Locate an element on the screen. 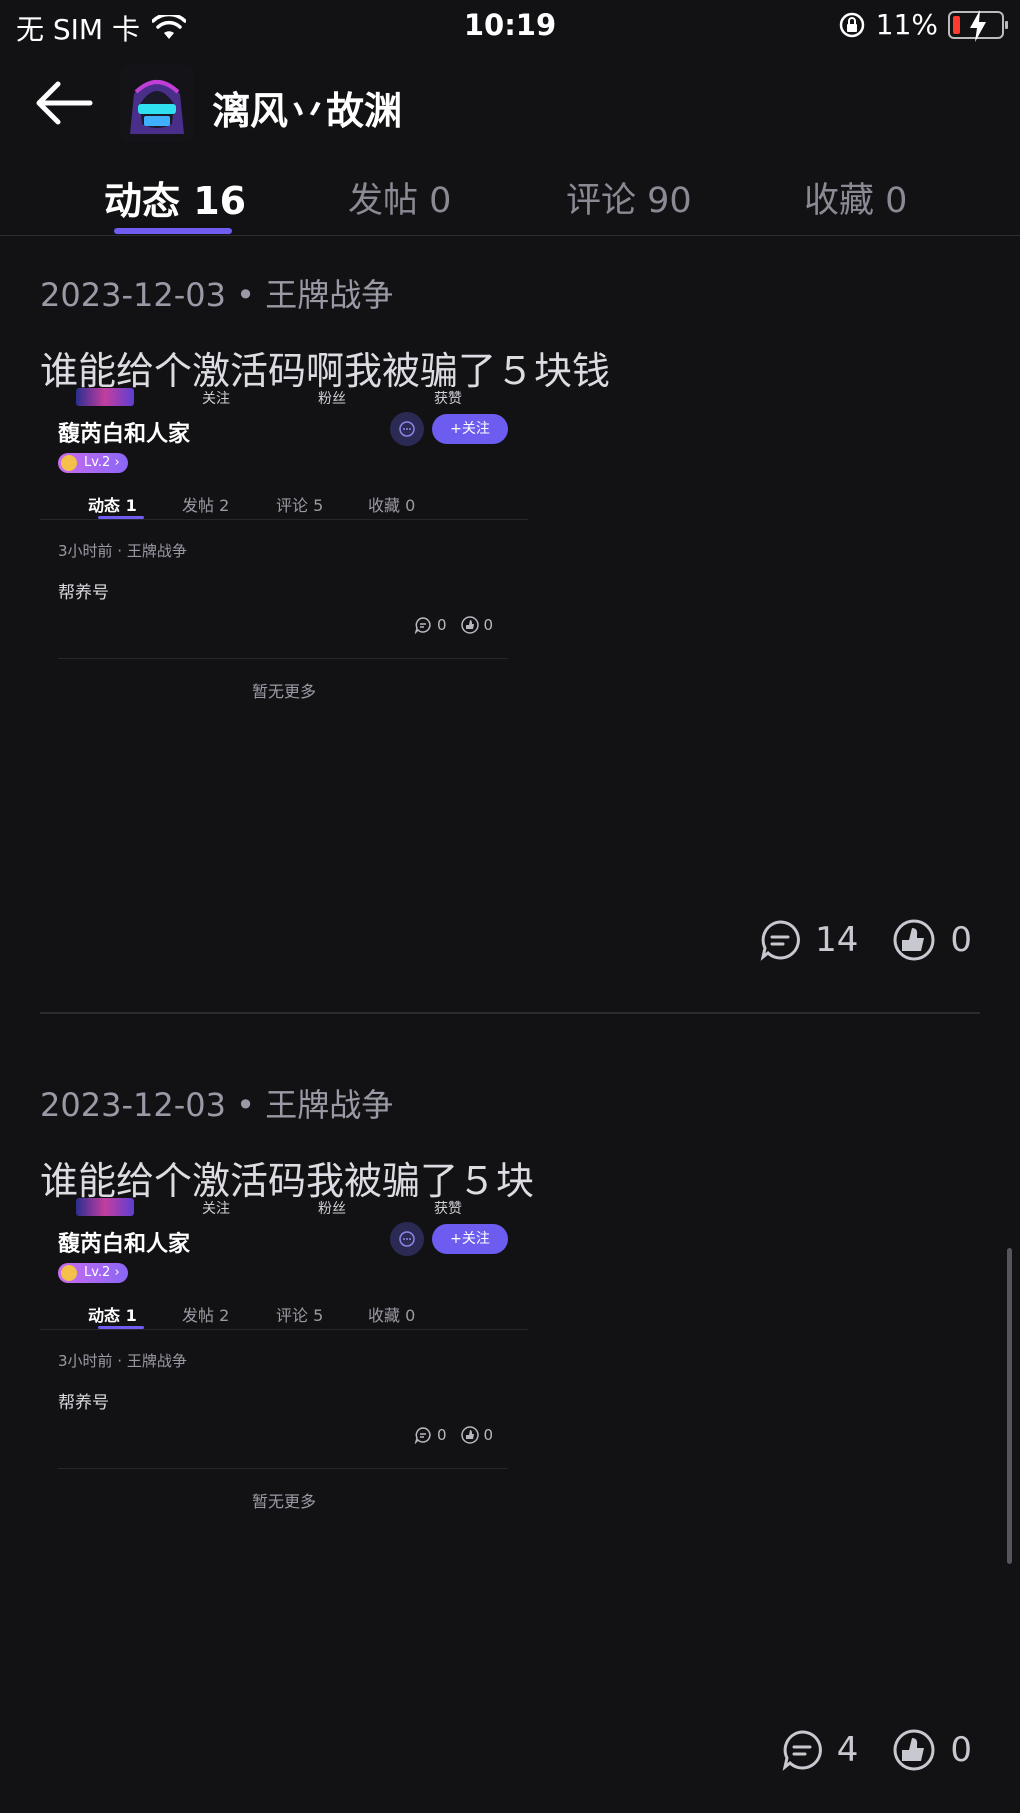 The height and width of the screenshot is (1813, 1020). back-button is located at coordinates (64, 103).